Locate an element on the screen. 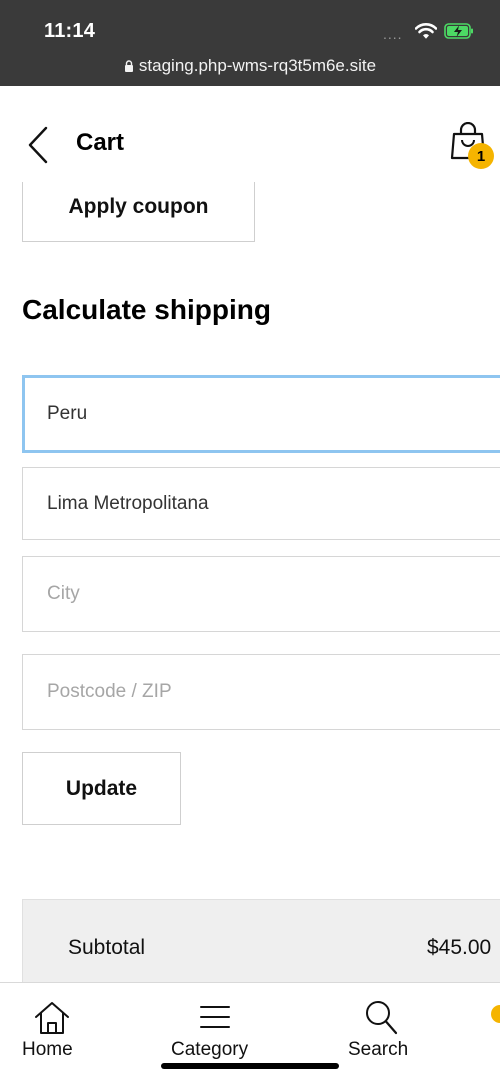  calculate-shipping-heading: Calculate shipping is located at coordinates (146, 309).